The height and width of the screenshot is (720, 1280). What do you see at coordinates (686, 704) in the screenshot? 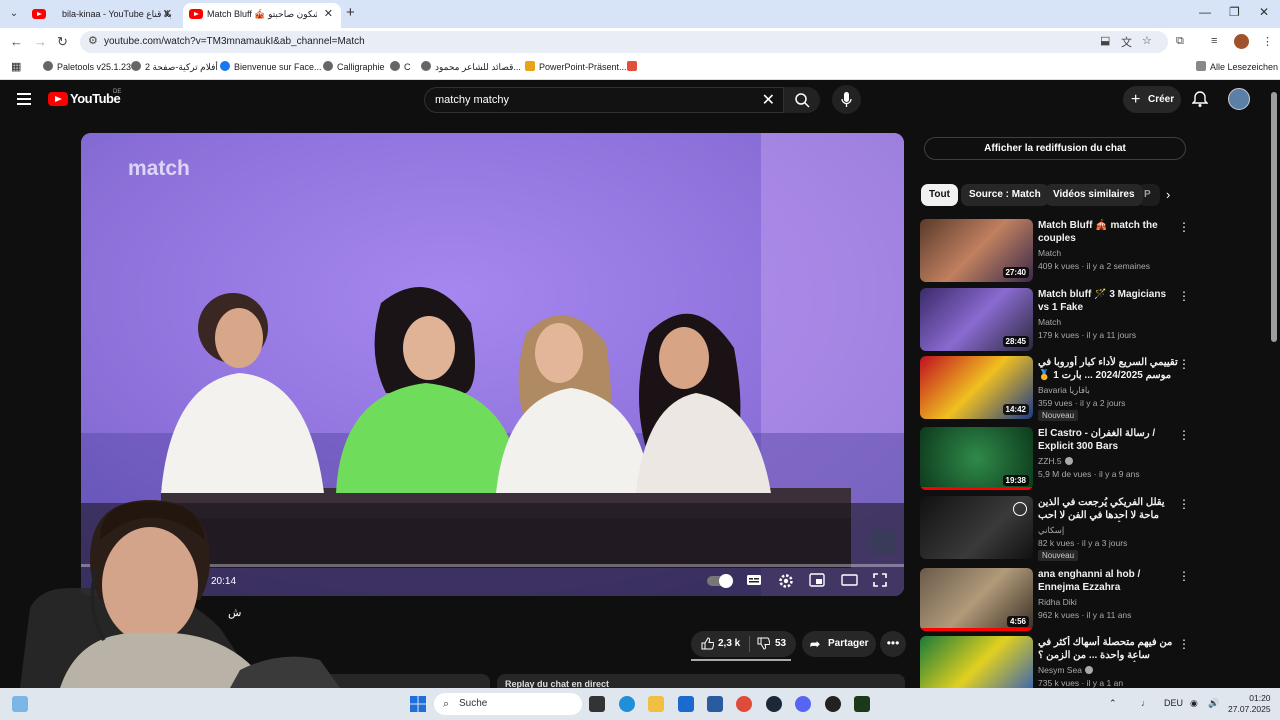
I see `outlook-icon` at bounding box center [686, 704].